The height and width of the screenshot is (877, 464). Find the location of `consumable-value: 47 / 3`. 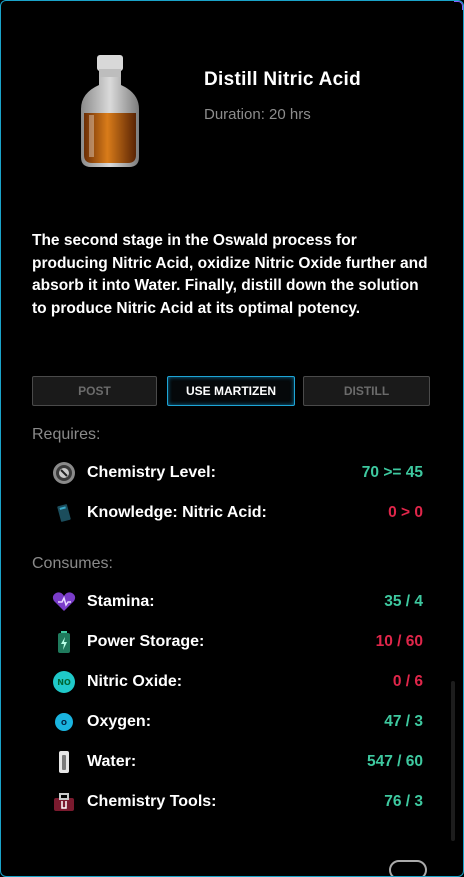

consumable-value: 47 / 3 is located at coordinates (403, 721).